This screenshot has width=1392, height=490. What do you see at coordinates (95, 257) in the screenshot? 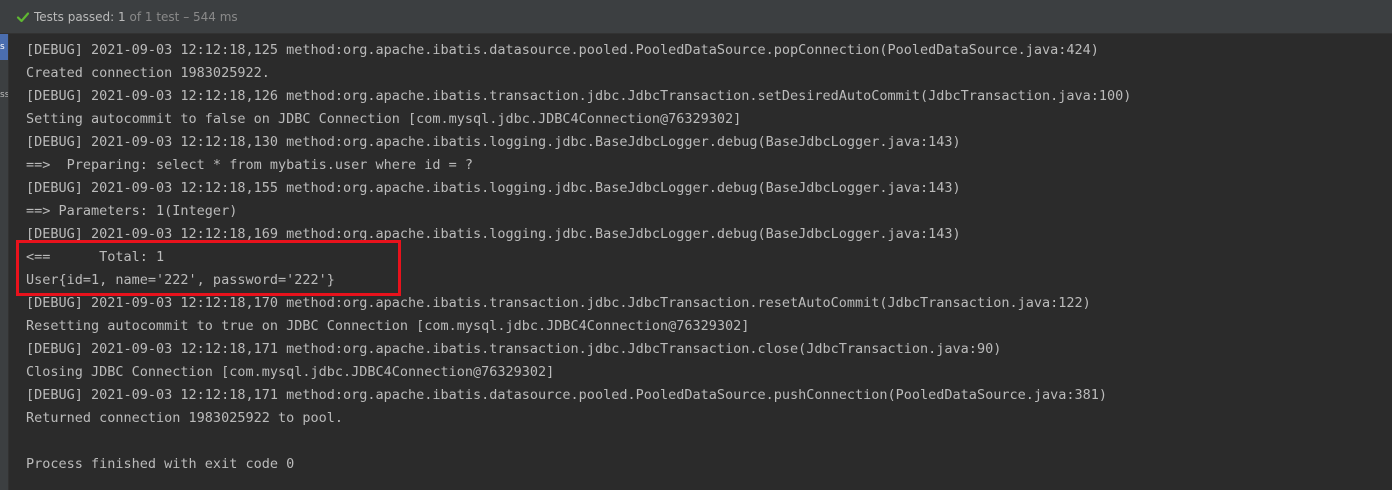
I see `console-line-total: <== Total: 1` at bounding box center [95, 257].